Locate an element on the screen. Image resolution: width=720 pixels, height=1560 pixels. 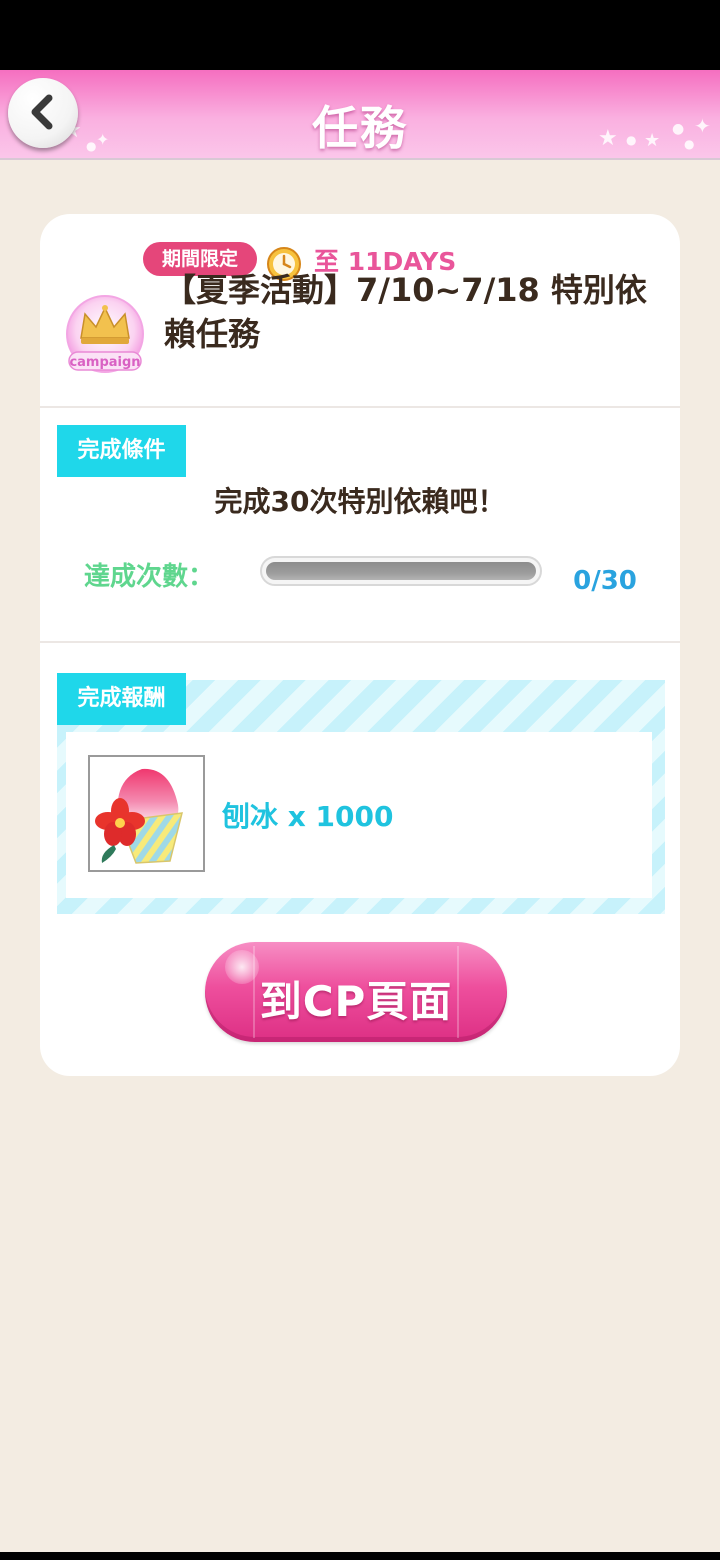
shaved-ice-icon is located at coordinates (139, 816).